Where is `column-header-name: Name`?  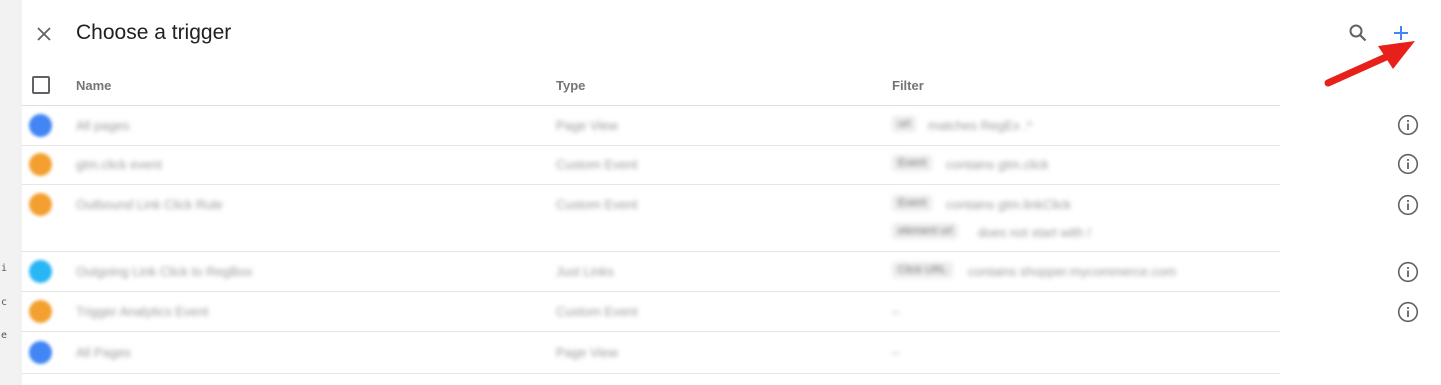 column-header-name: Name is located at coordinates (94, 85).